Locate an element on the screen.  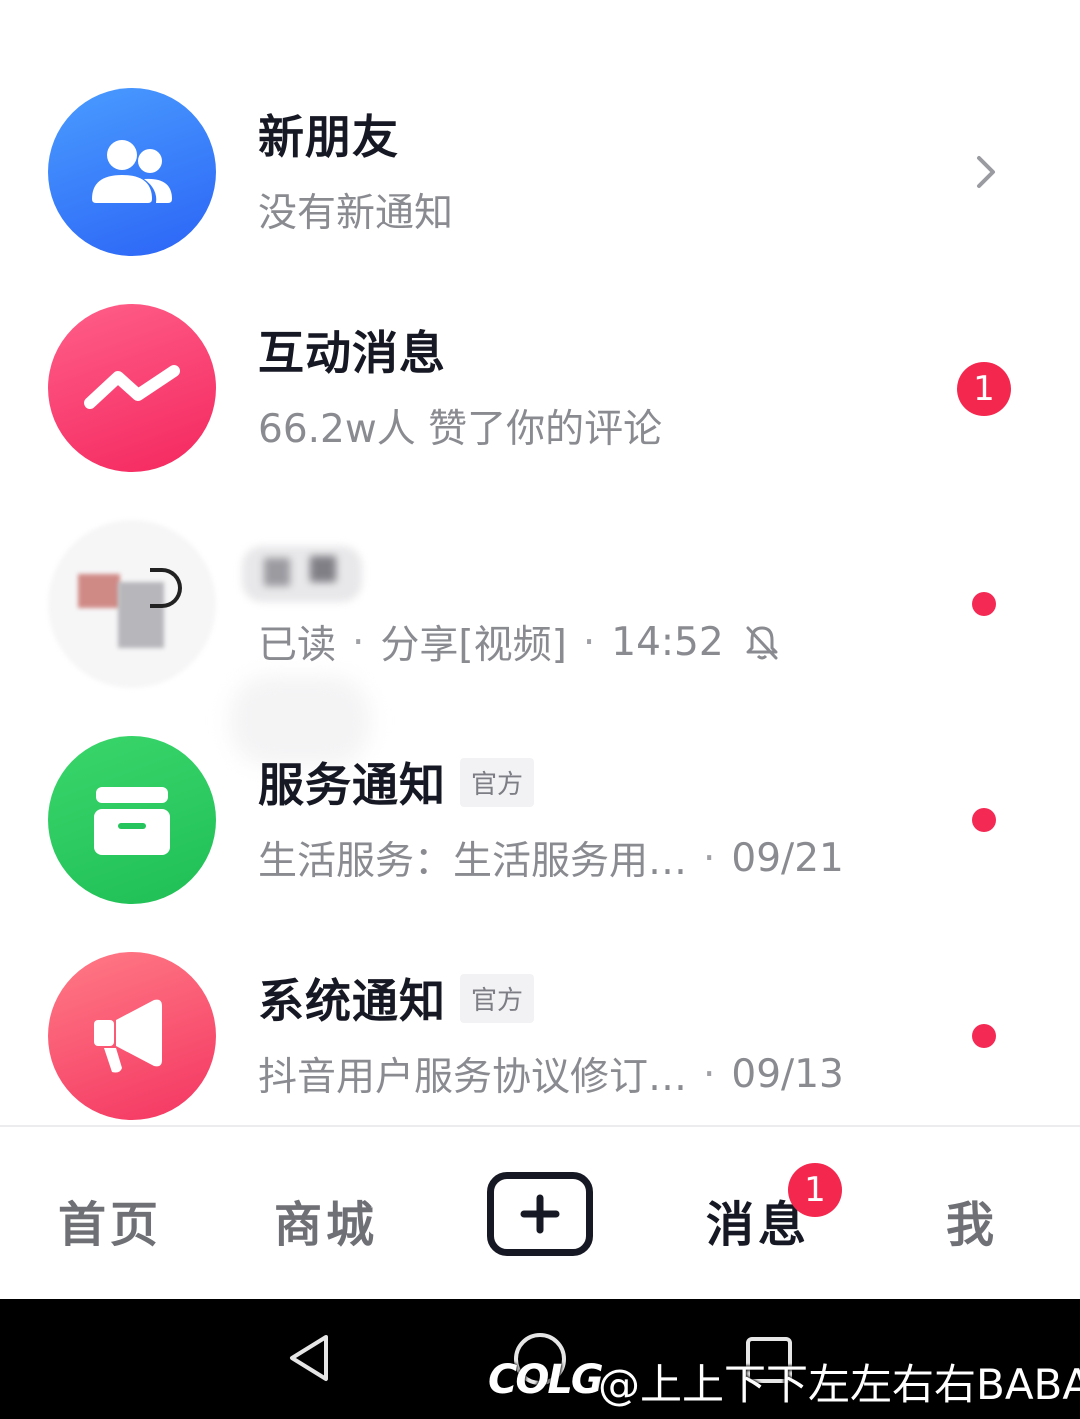
item-subtitle: 没有新通知 is located at coordinates (356, 213).